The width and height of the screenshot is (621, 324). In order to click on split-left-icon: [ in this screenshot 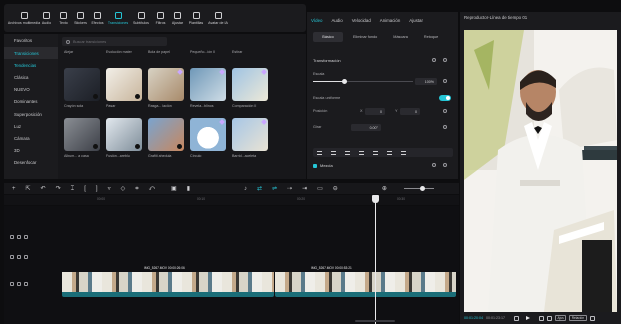, I will do `click(85, 189)`.